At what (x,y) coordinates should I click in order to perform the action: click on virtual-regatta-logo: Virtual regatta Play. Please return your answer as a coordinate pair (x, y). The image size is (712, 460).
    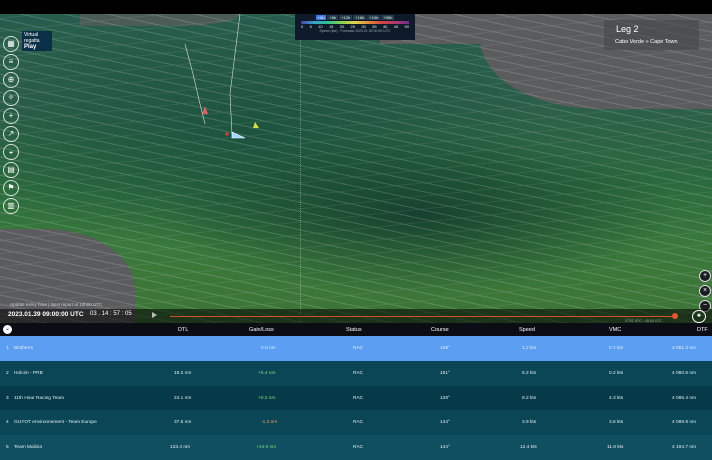
    Looking at the image, I should click on (37, 41).